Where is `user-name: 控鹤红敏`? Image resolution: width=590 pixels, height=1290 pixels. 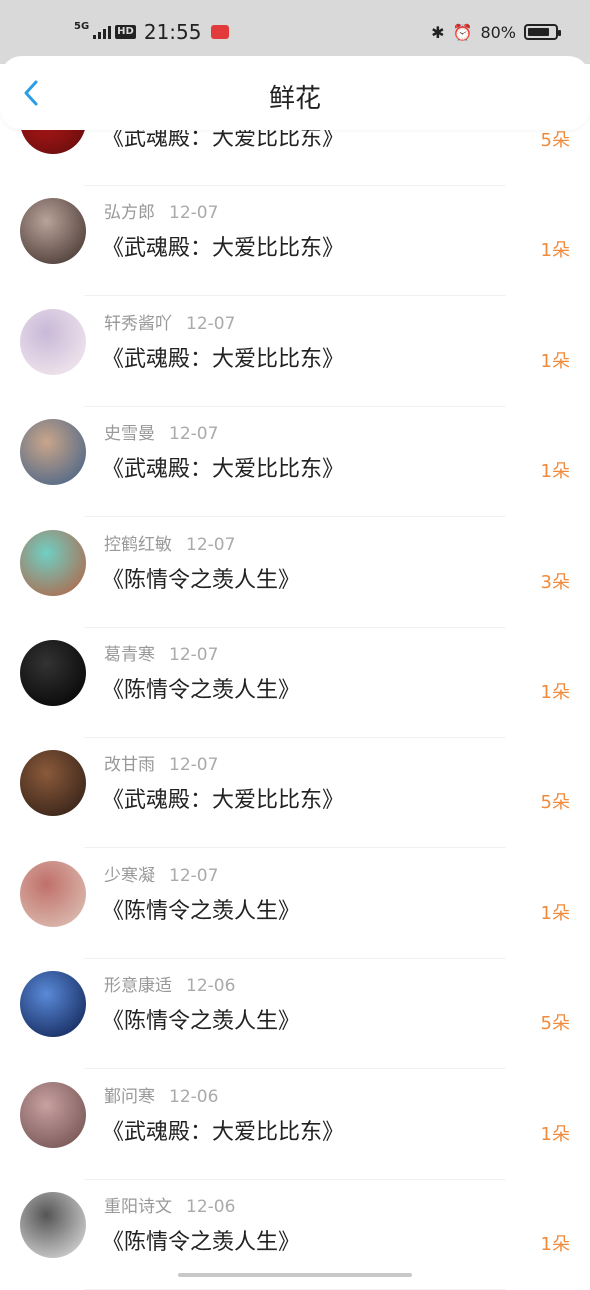 user-name: 控鹤红敏 is located at coordinates (138, 544).